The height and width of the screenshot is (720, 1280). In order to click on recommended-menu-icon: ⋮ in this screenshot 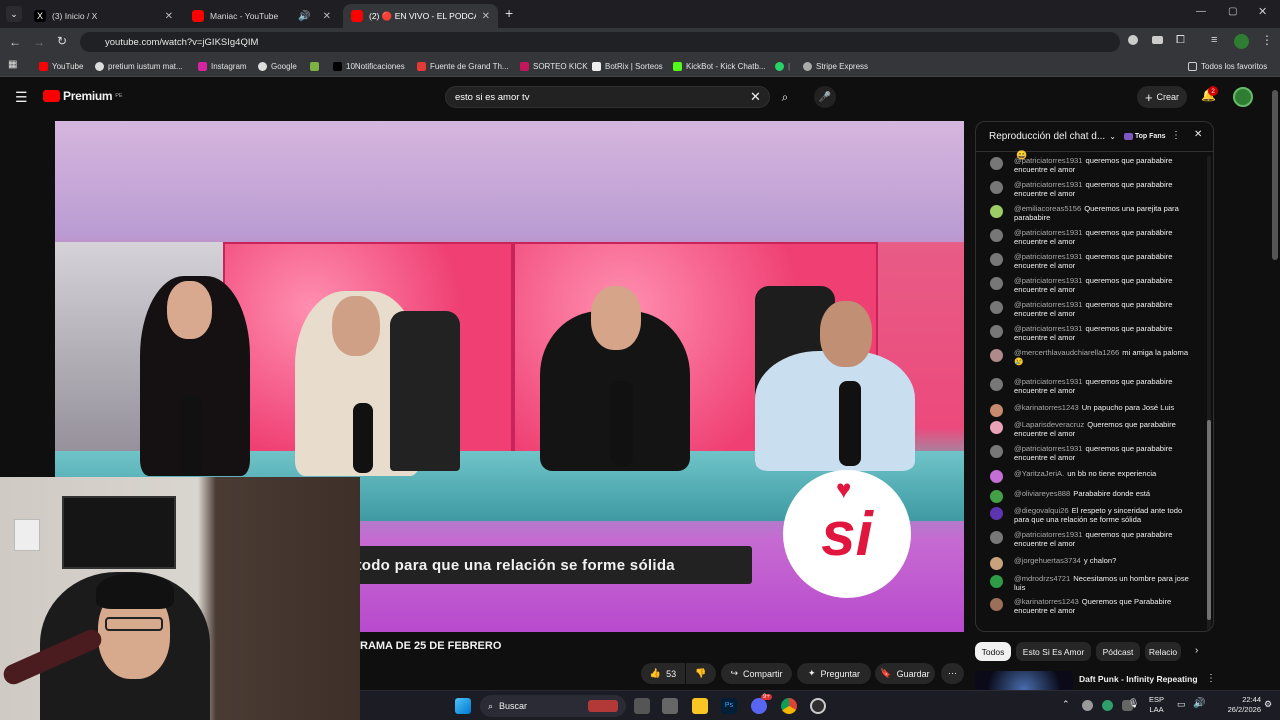, I will do `click(1211, 678)`.